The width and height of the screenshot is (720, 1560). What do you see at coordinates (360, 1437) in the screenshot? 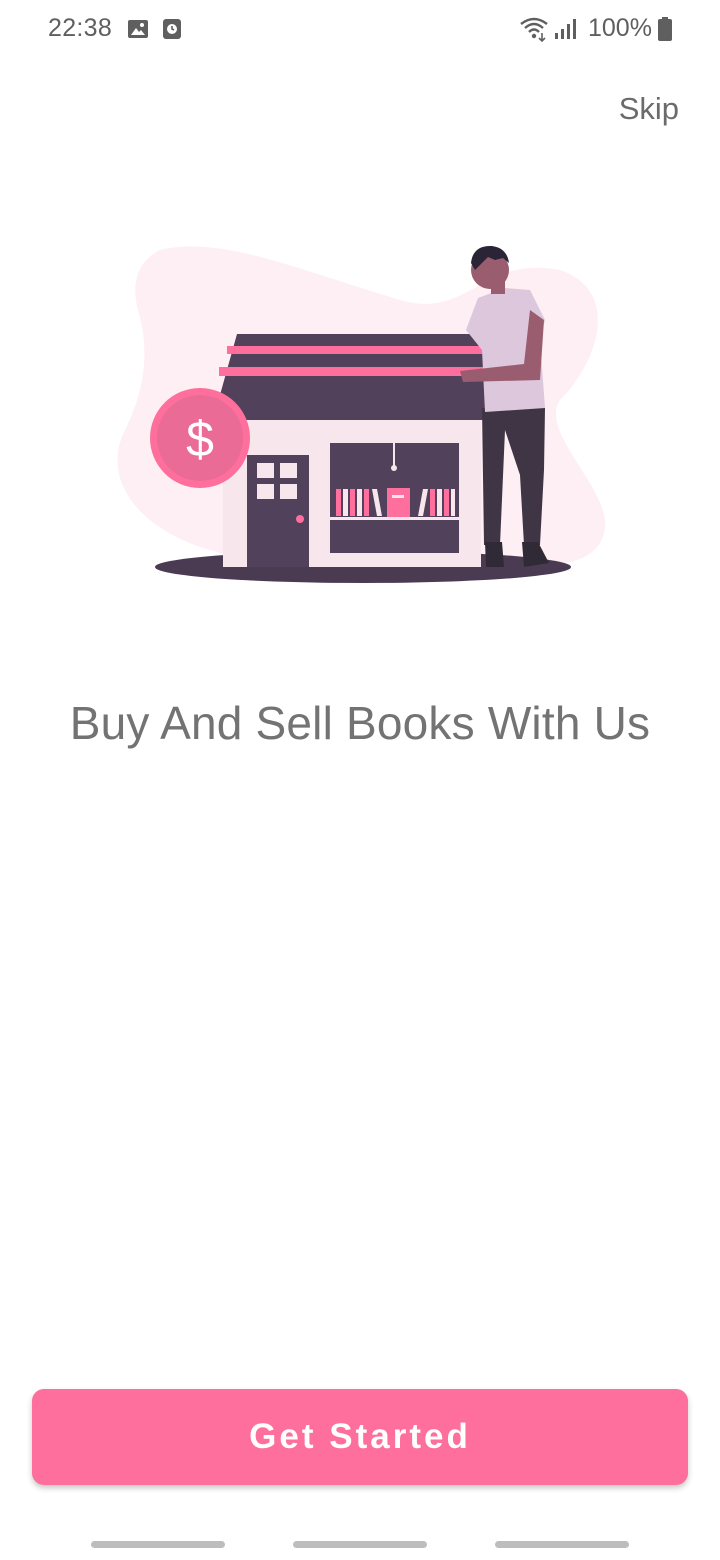
I see `get-started-button: Get Started` at bounding box center [360, 1437].